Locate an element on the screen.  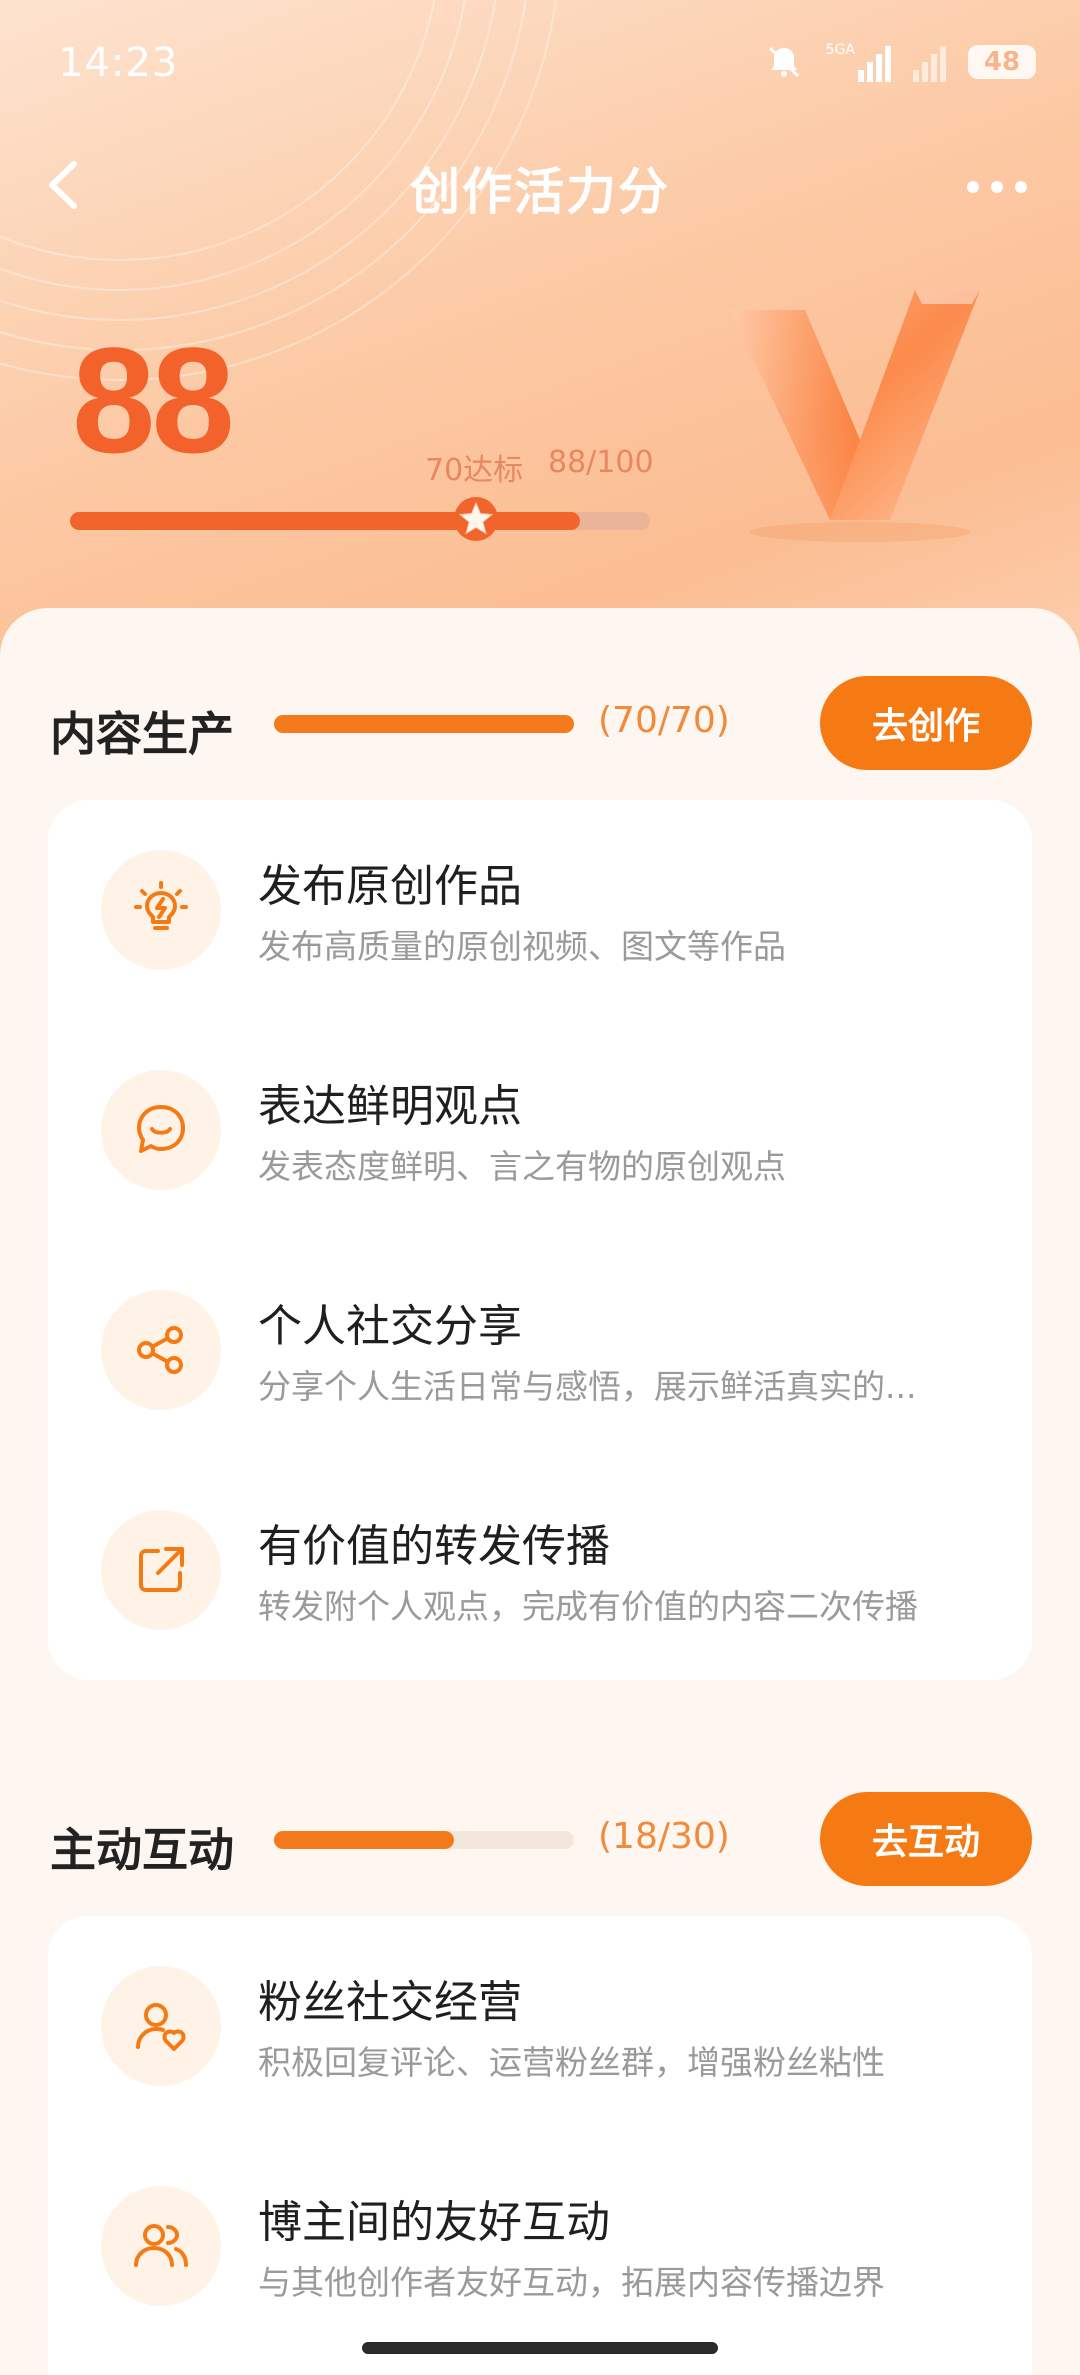
go-create-button: 去创作 is located at coordinates (926, 723).